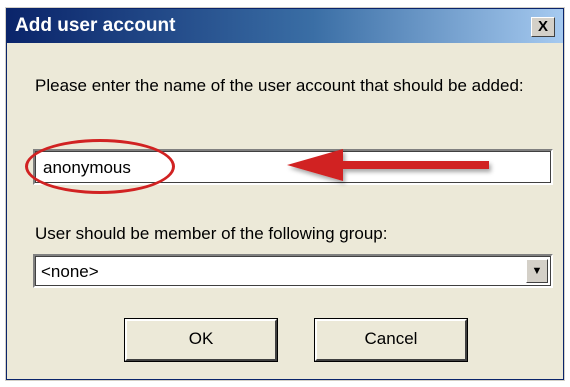  Describe the element at coordinates (201, 340) in the screenshot. I see `ok-button: OK` at that location.